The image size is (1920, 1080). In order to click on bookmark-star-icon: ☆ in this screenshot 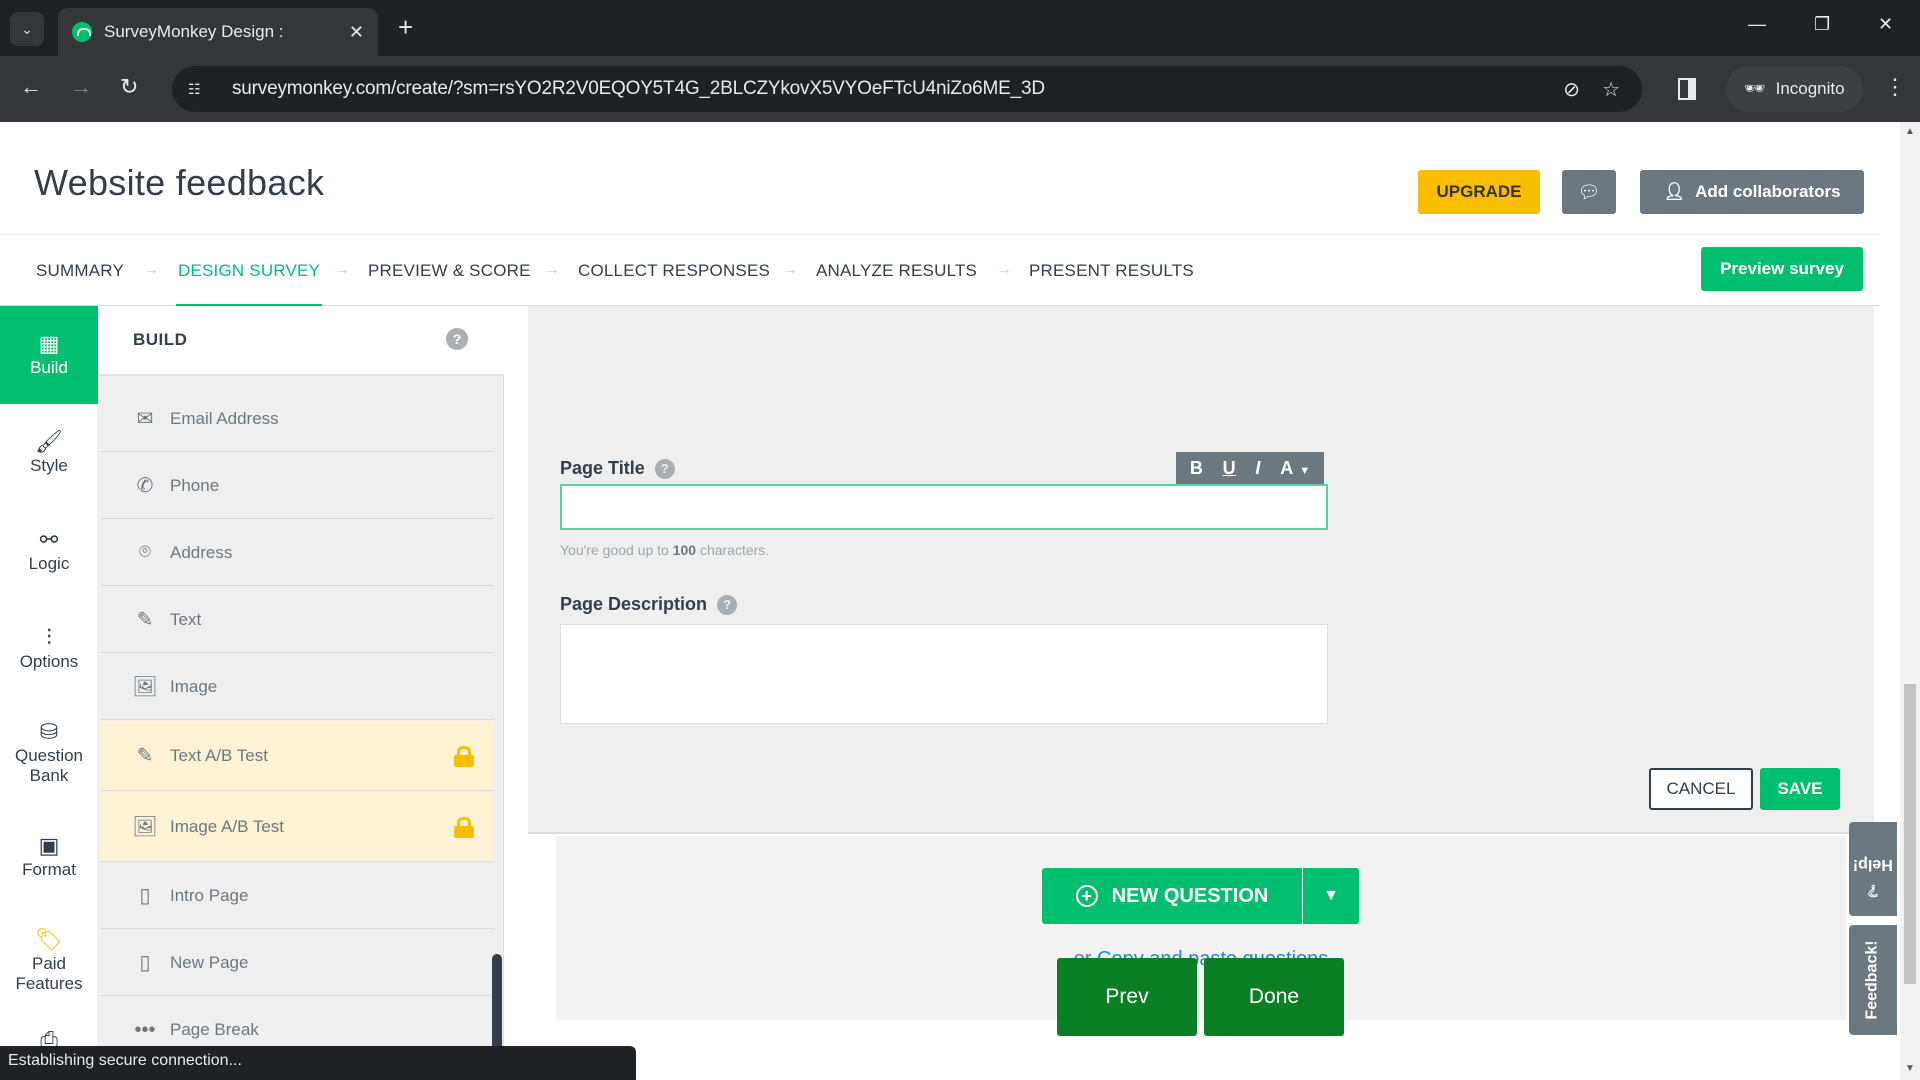, I will do `click(1611, 89)`.